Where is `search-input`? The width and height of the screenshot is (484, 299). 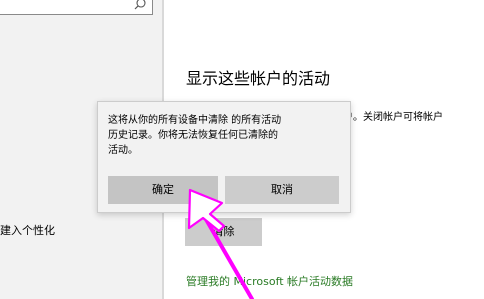 search-input is located at coordinates (76, 7).